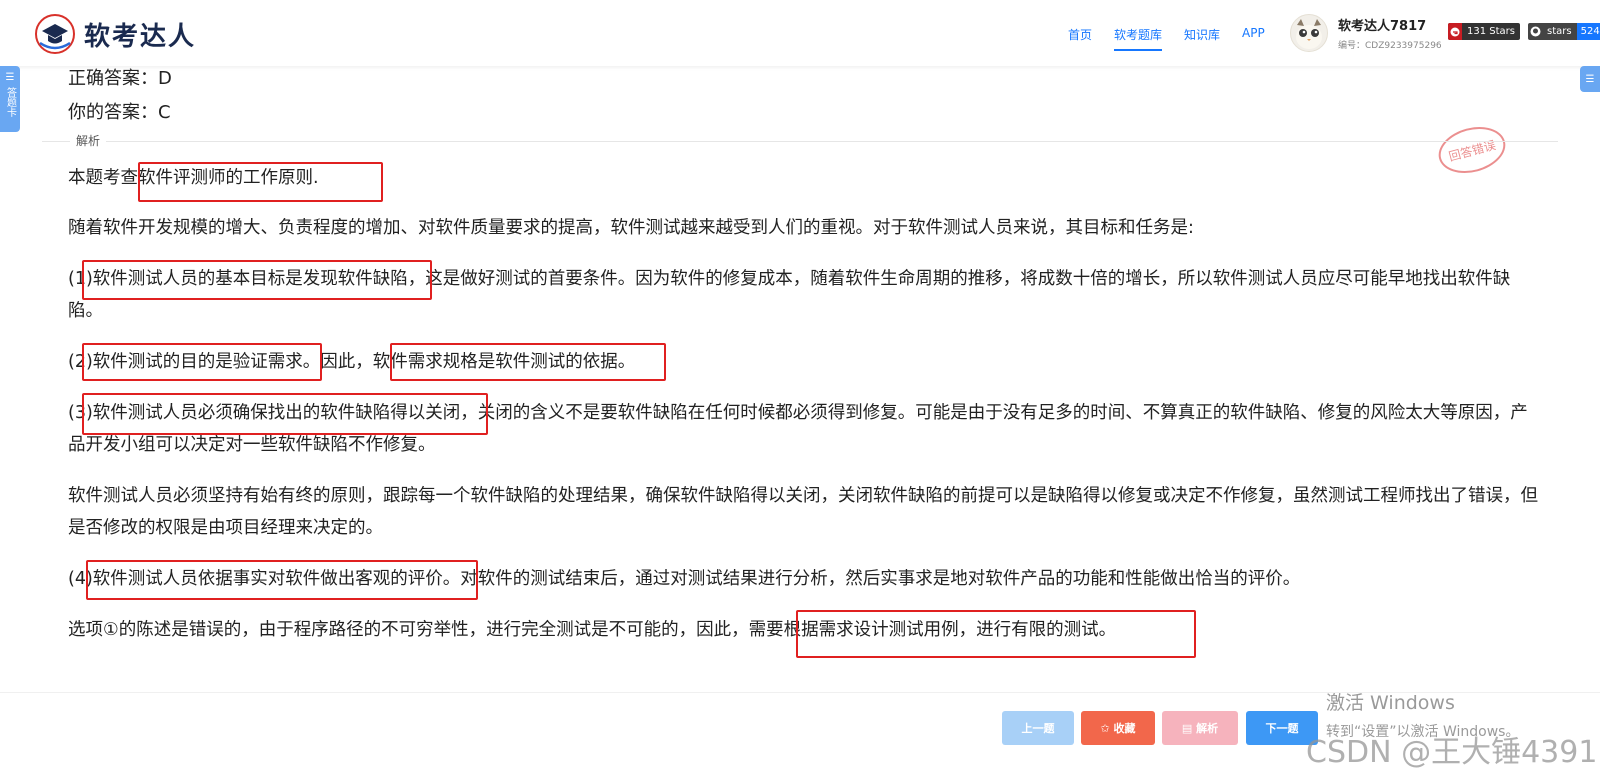  I want to click on gitee-stars-badge: 131 Stars, so click(1484, 31).